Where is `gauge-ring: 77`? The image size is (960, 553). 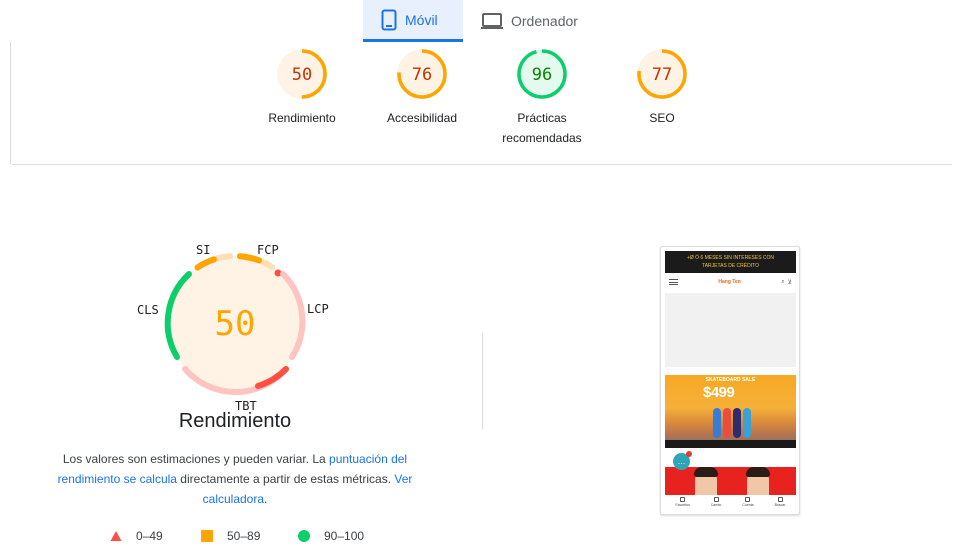 gauge-ring: 77 is located at coordinates (662, 74).